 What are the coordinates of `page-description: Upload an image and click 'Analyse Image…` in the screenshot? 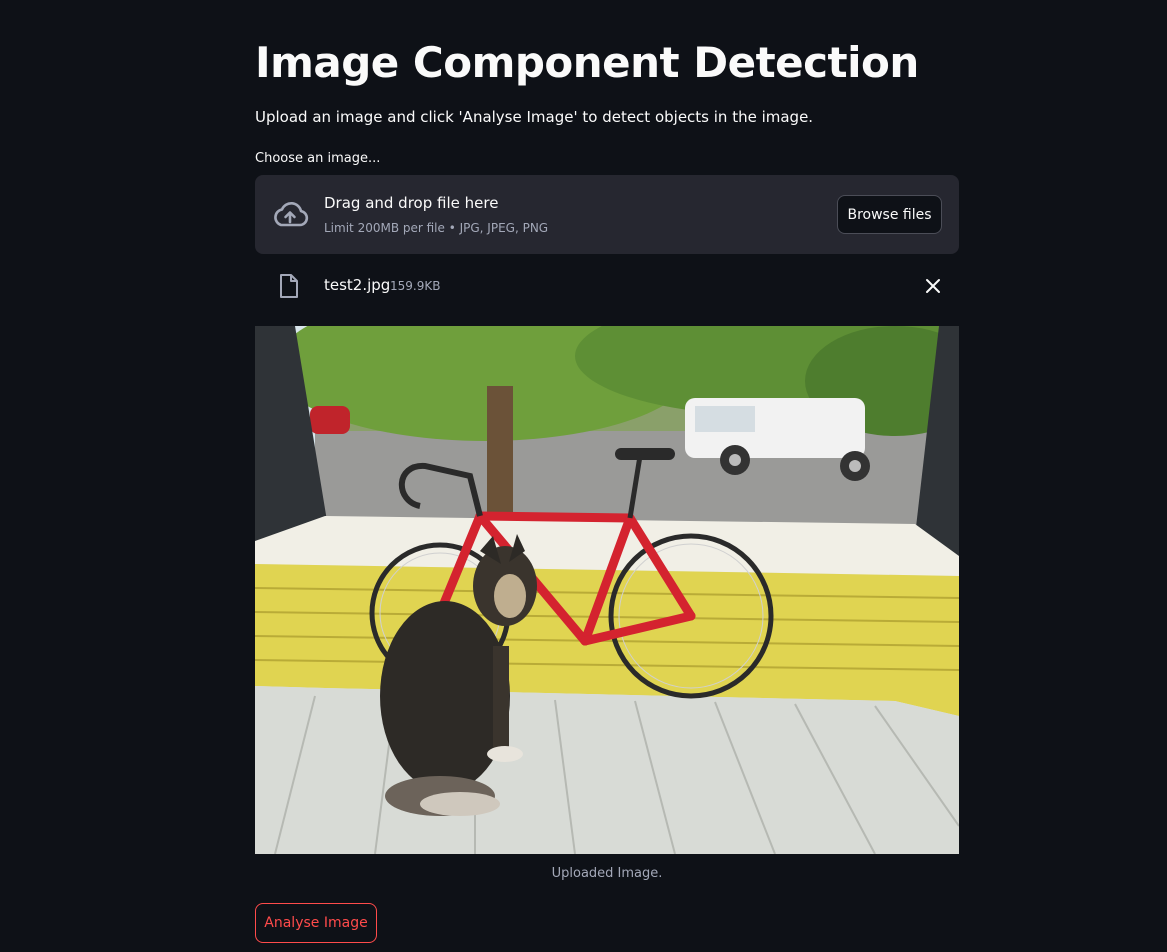 It's located at (534, 117).